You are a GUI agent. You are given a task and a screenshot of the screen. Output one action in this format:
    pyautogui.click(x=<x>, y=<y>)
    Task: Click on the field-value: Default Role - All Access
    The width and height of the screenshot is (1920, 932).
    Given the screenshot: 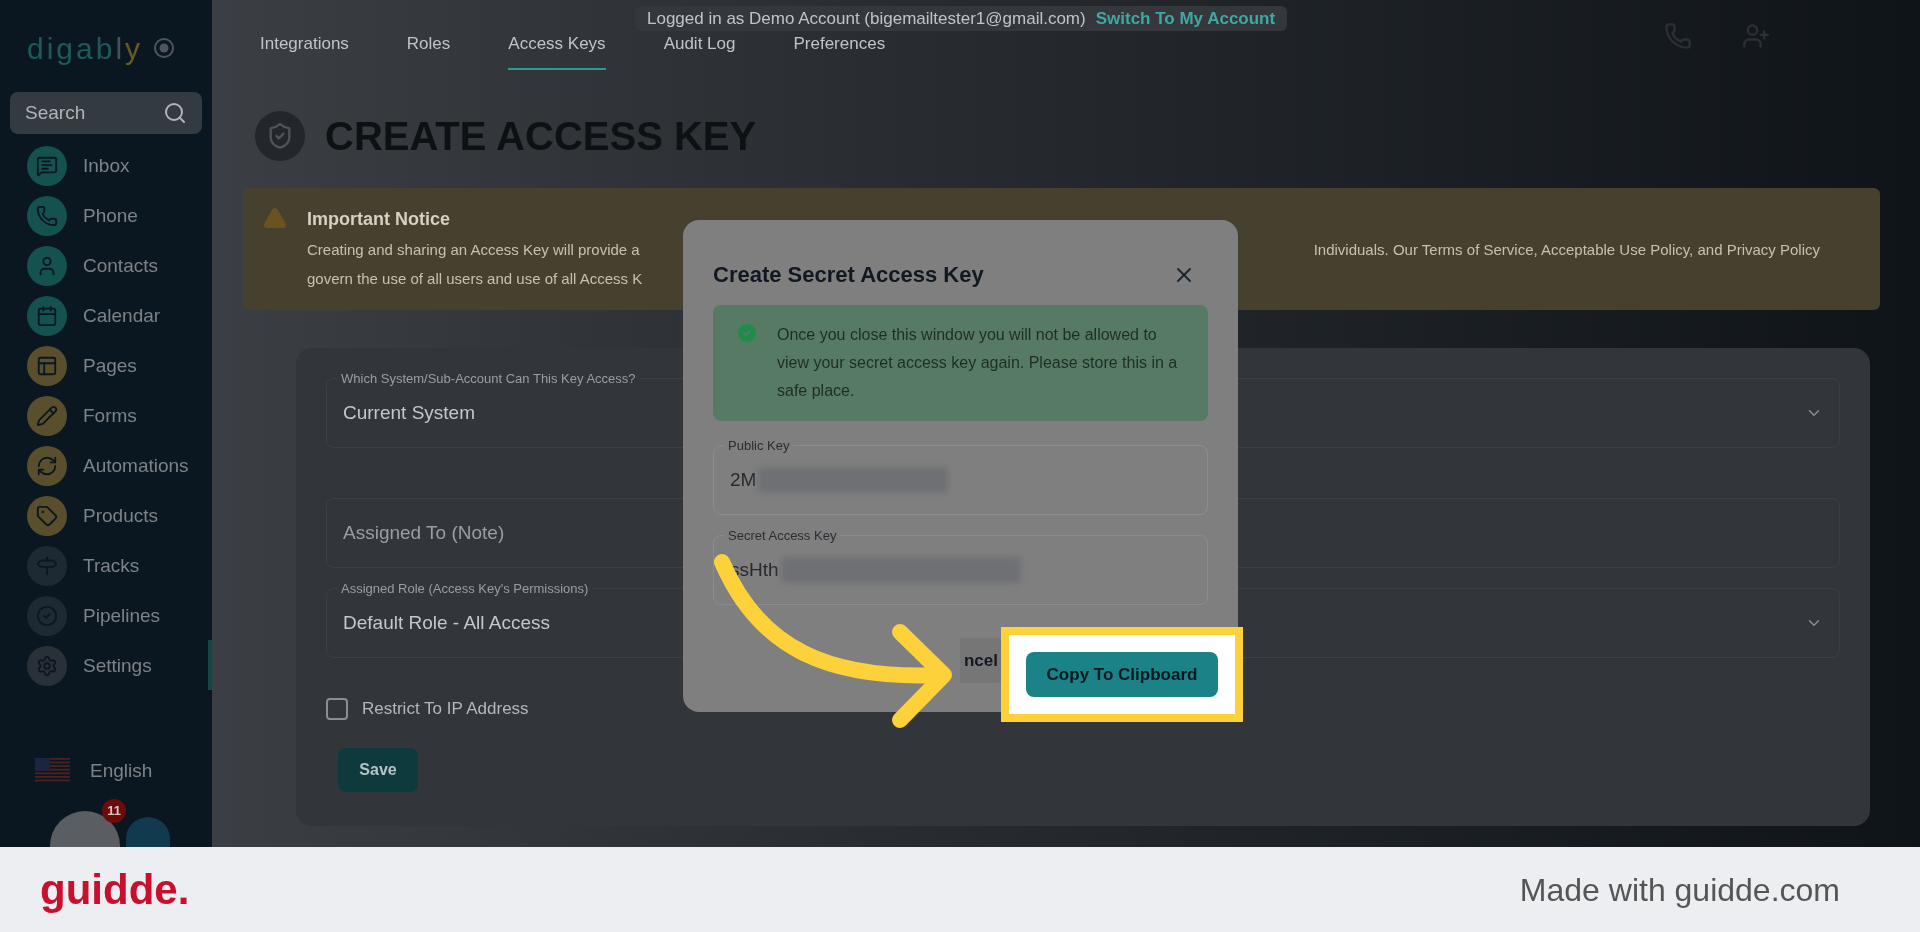 What is the action you would take?
    pyautogui.click(x=446, y=622)
    